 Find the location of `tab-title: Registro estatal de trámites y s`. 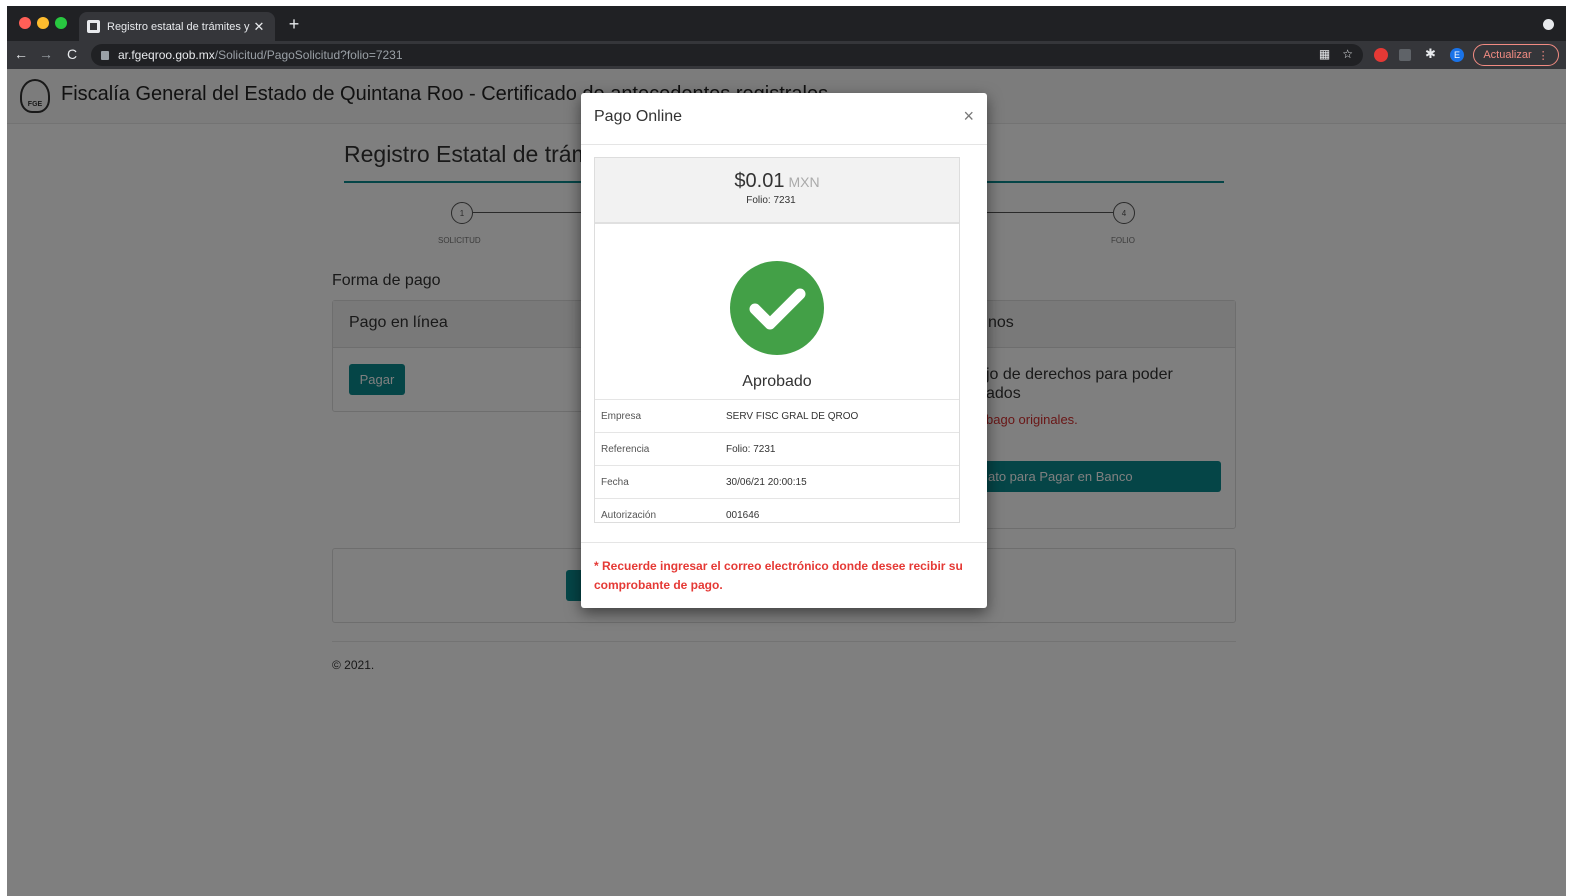

tab-title: Registro estatal de trámites y s is located at coordinates (179, 26).